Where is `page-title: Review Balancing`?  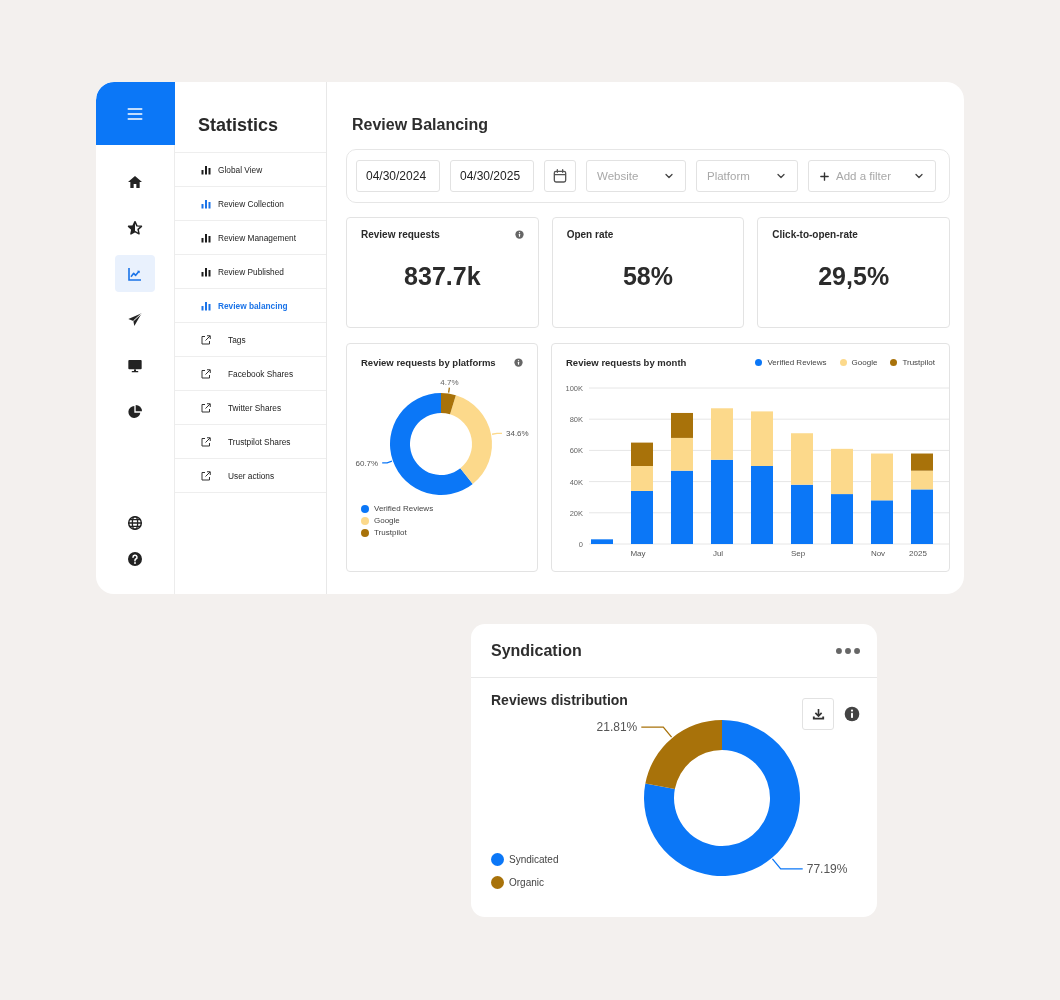 page-title: Review Balancing is located at coordinates (421, 125).